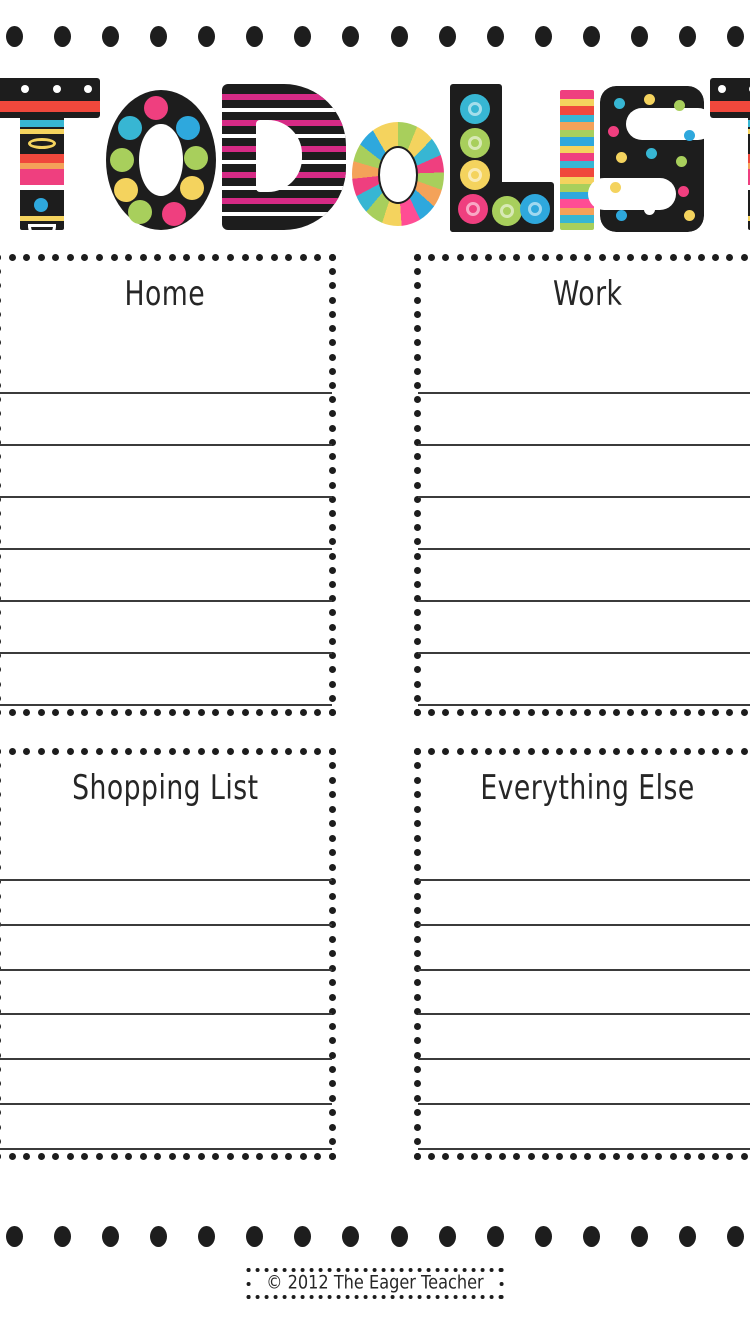 The width and height of the screenshot is (750, 1334). I want to click on section-lines-everything-else, so click(584, 993).